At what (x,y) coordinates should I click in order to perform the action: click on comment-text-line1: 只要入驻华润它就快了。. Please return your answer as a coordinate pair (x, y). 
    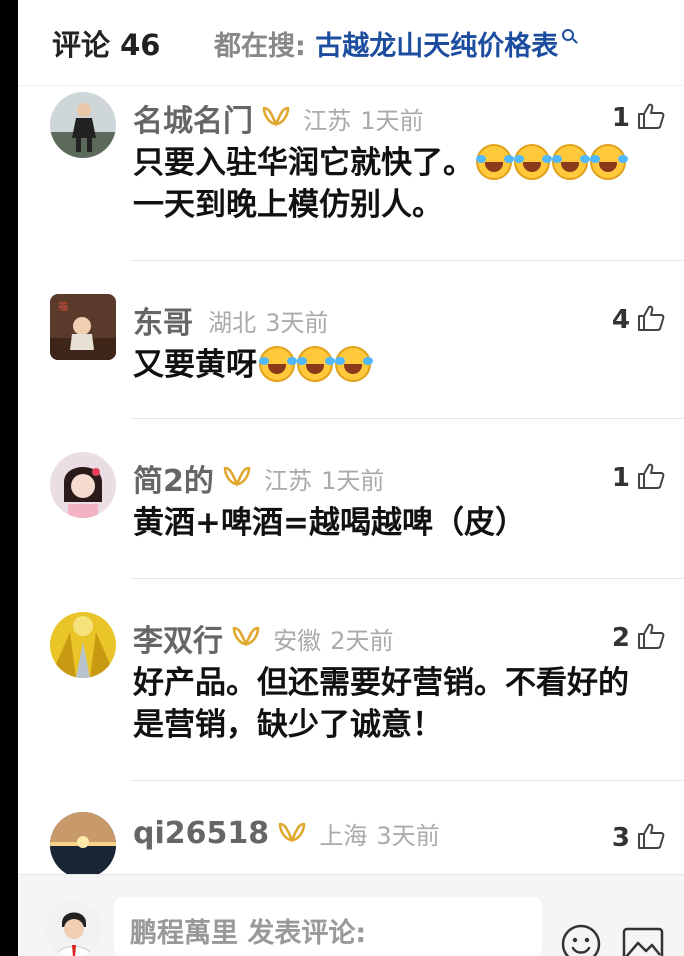
    Looking at the image, I should click on (303, 163).